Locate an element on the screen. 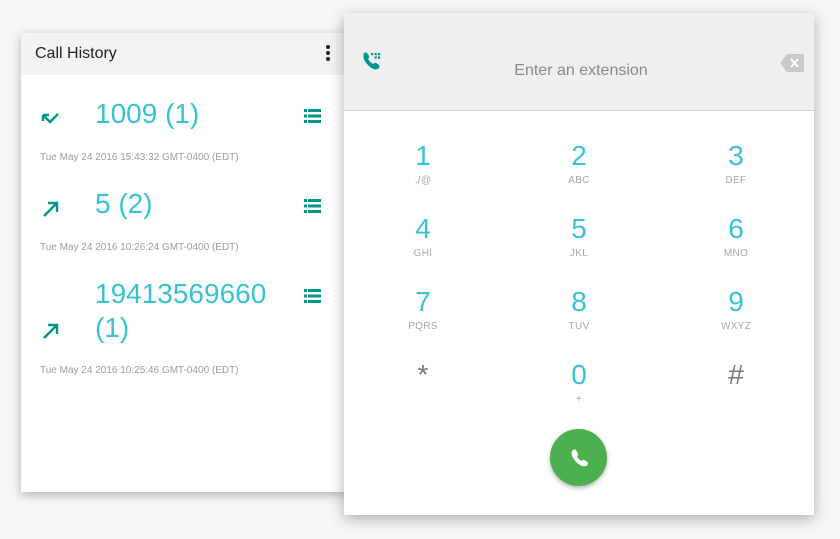 This screenshot has width=840, height=539. key-9: 9 WXYZ is located at coordinates (736, 317).